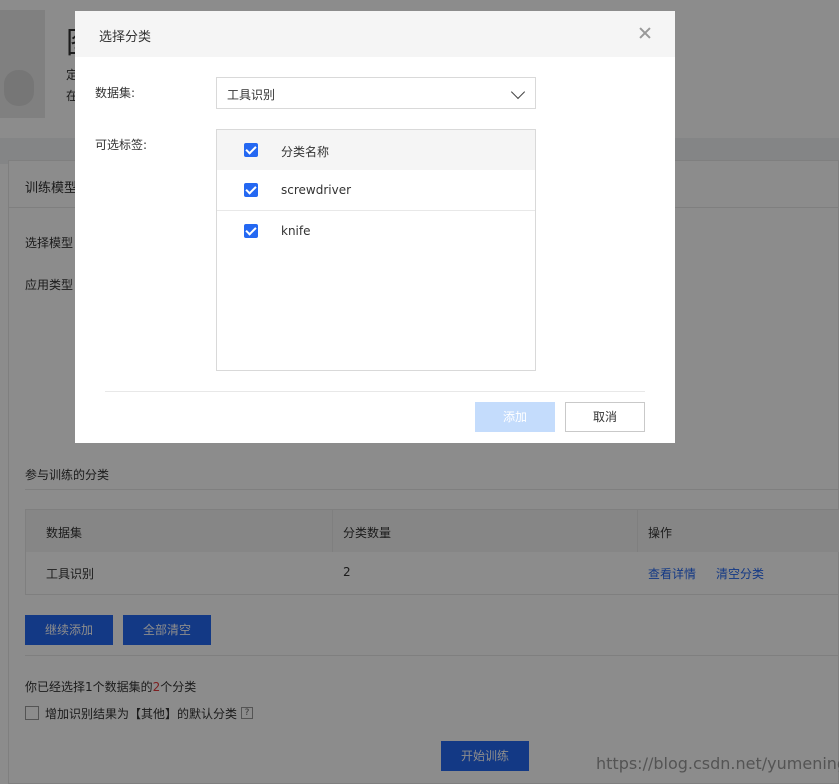 This screenshot has height=784, width=839. I want to click on chevron-down-icon, so click(518, 92).